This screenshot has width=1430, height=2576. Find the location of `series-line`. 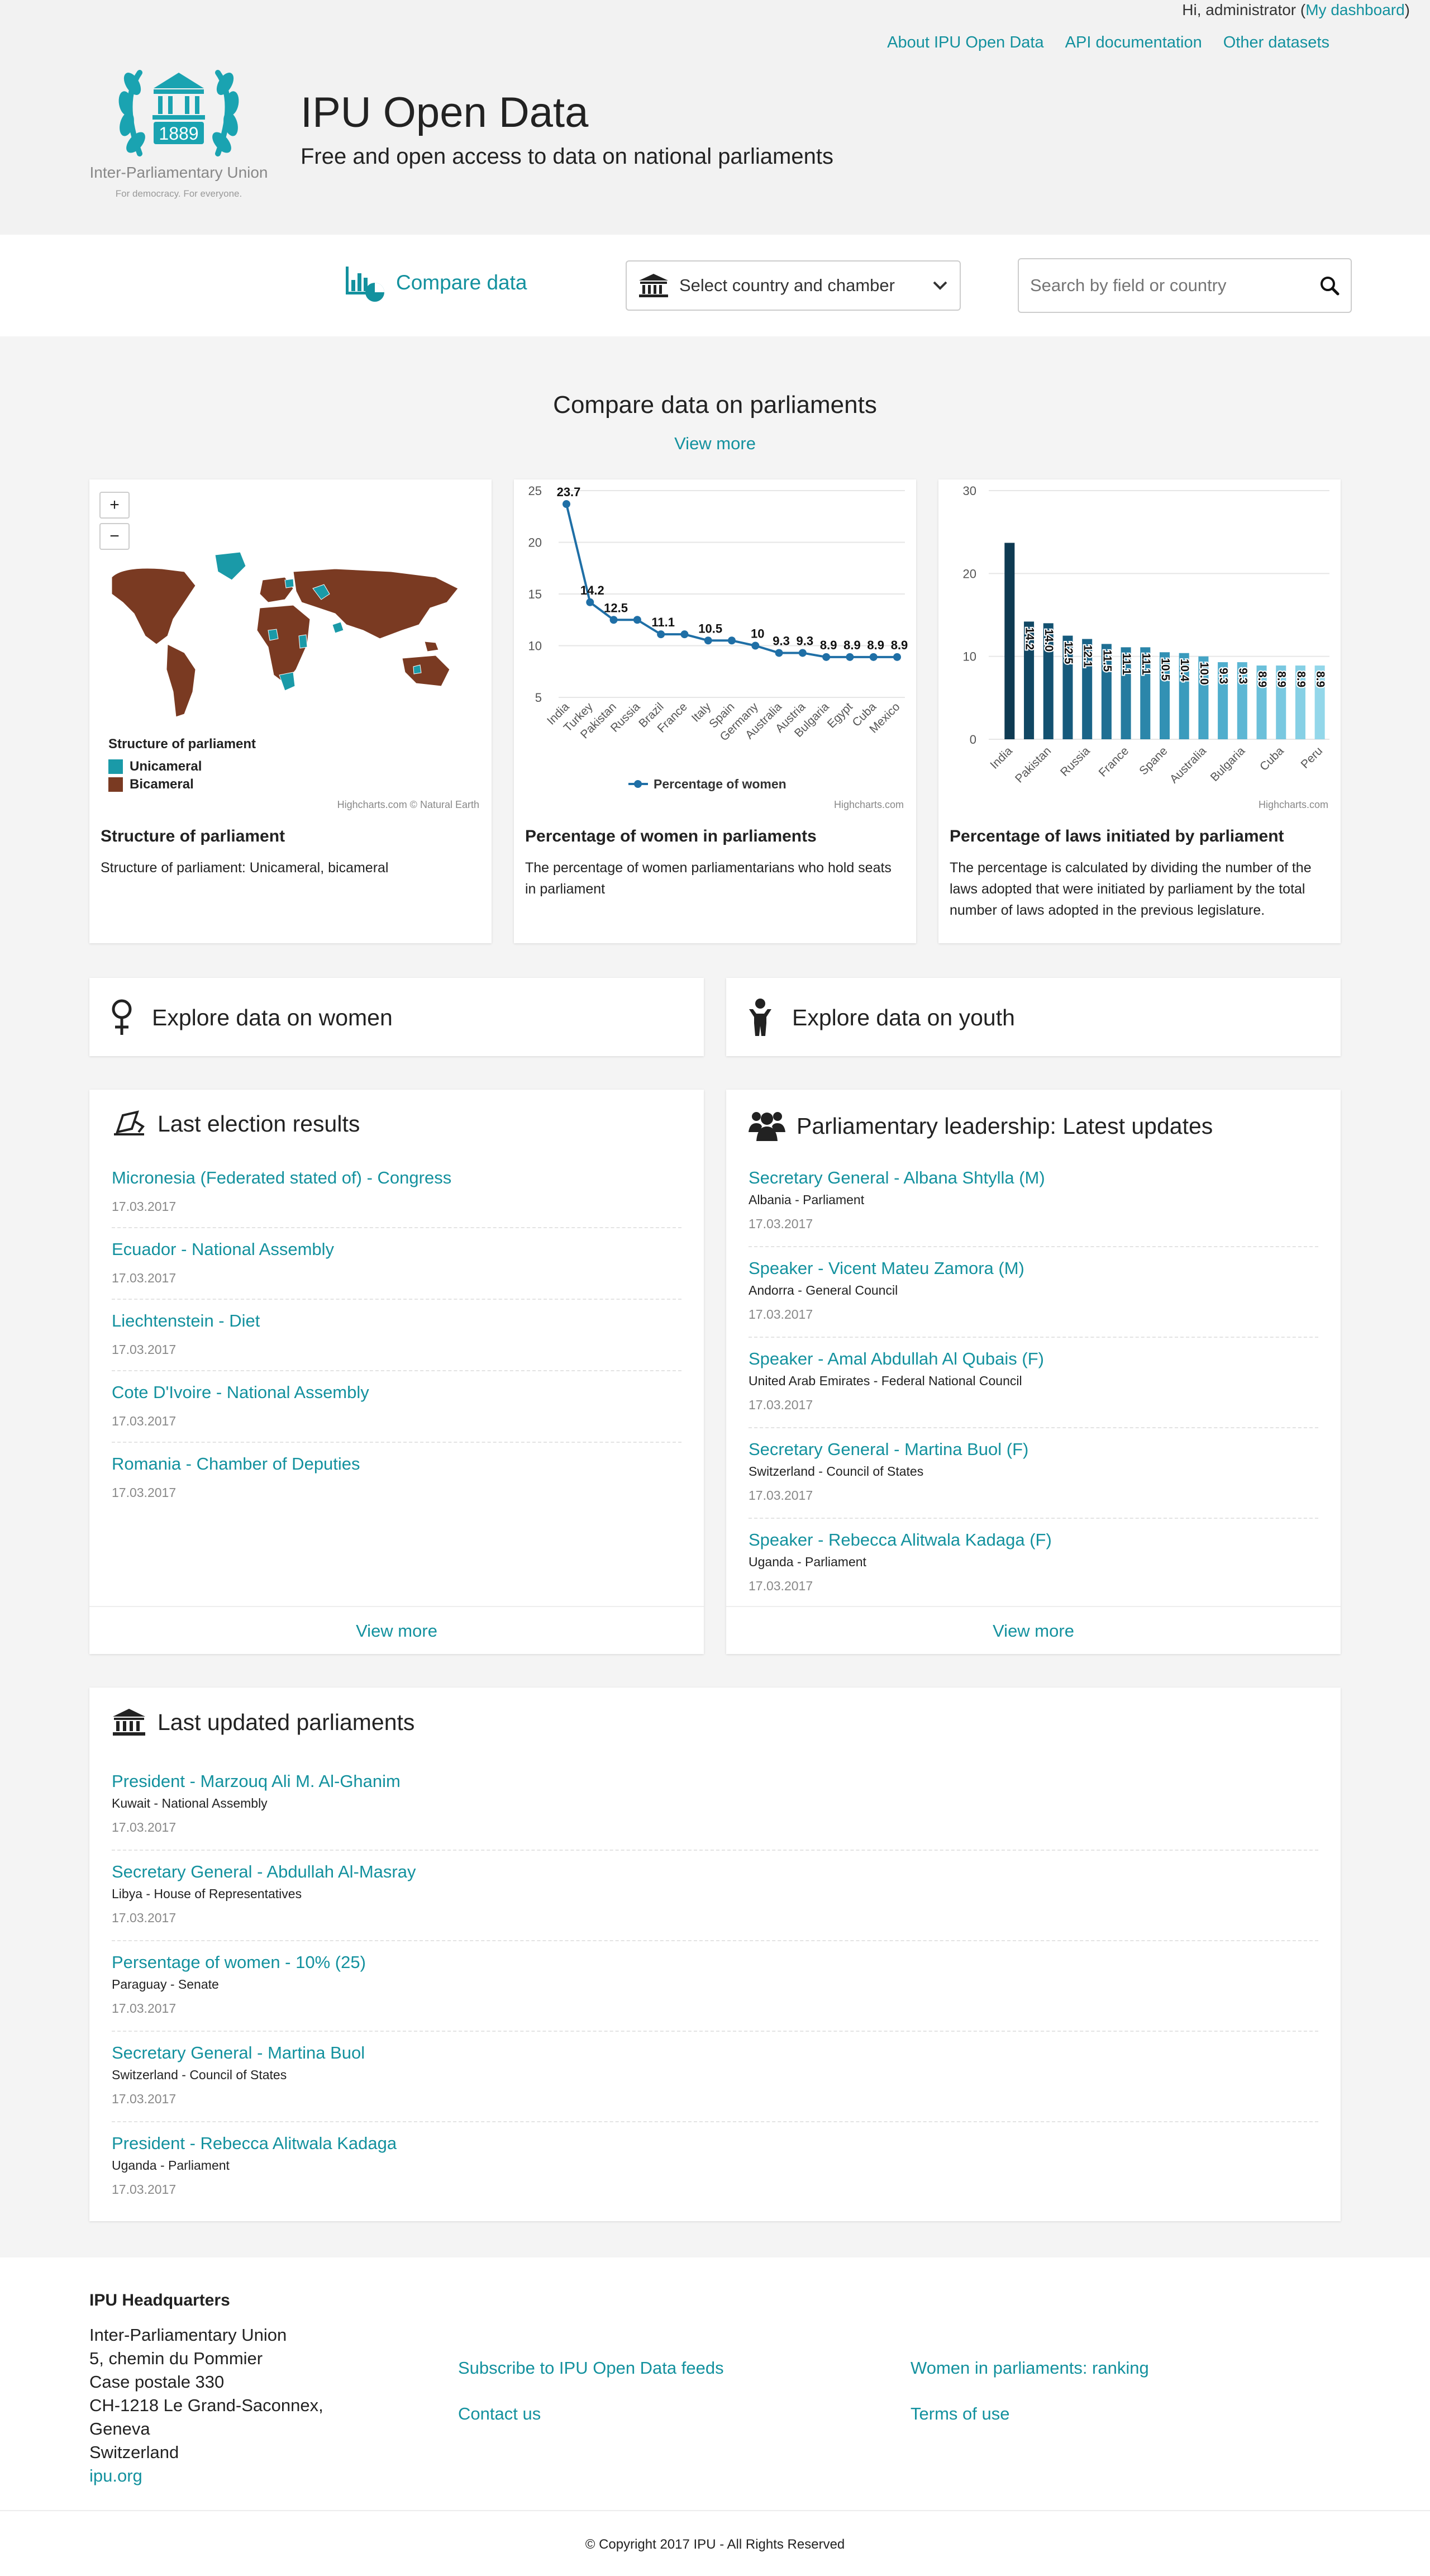

series-line is located at coordinates (731, 581).